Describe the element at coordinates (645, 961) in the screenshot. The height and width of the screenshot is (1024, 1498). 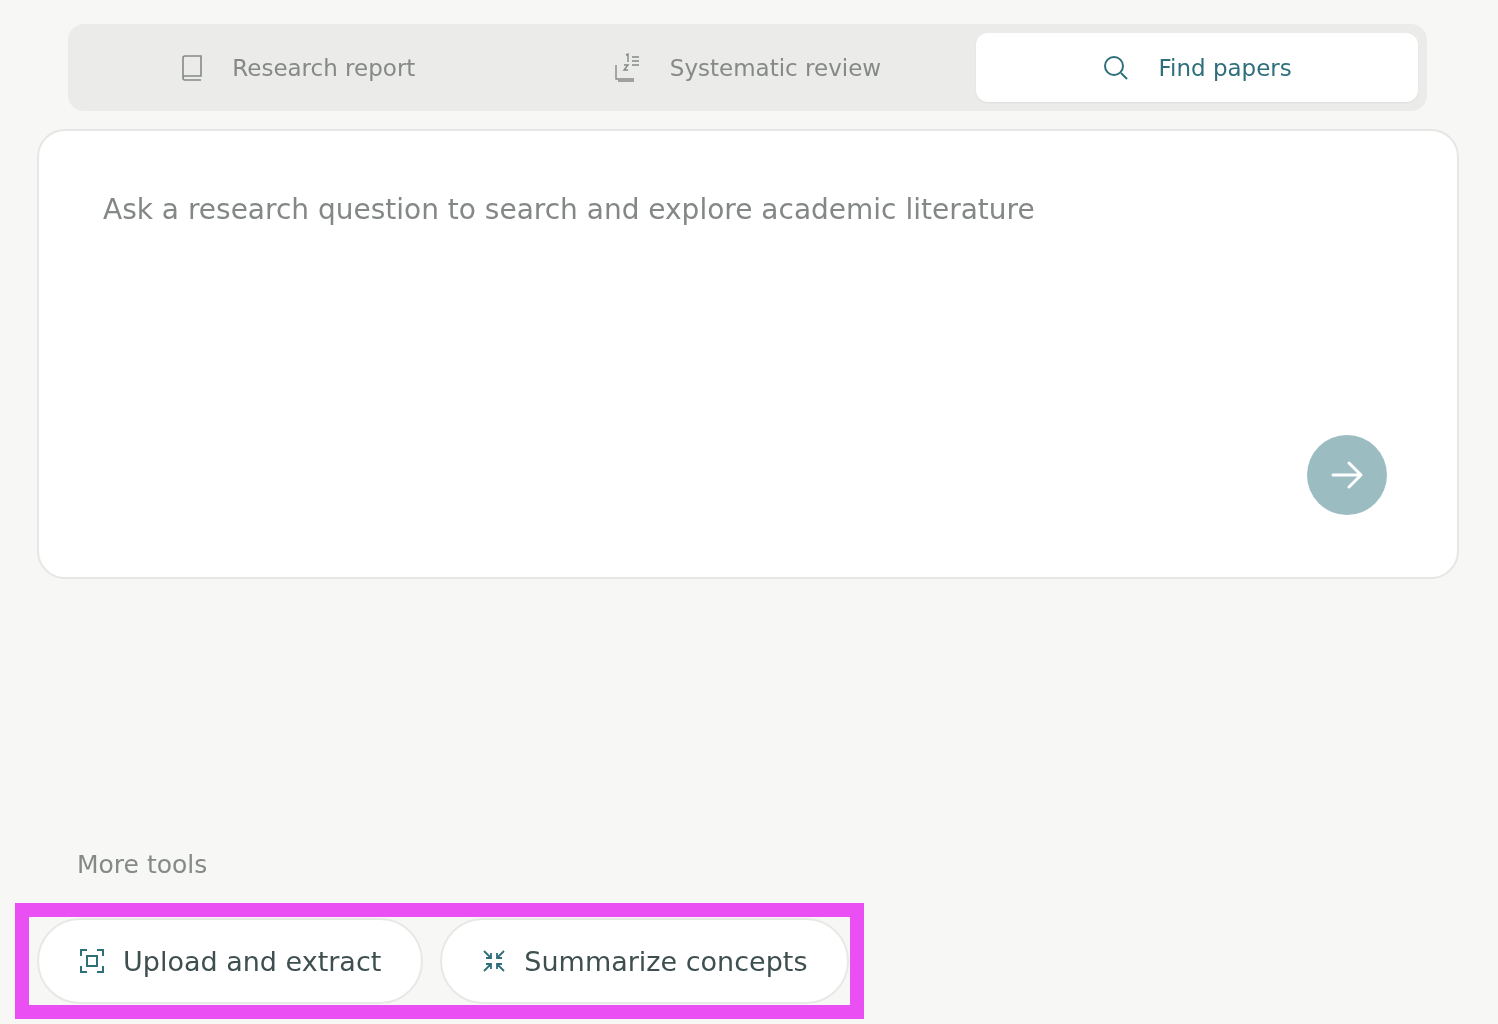
I see `tool-button: Summarize concepts` at that location.